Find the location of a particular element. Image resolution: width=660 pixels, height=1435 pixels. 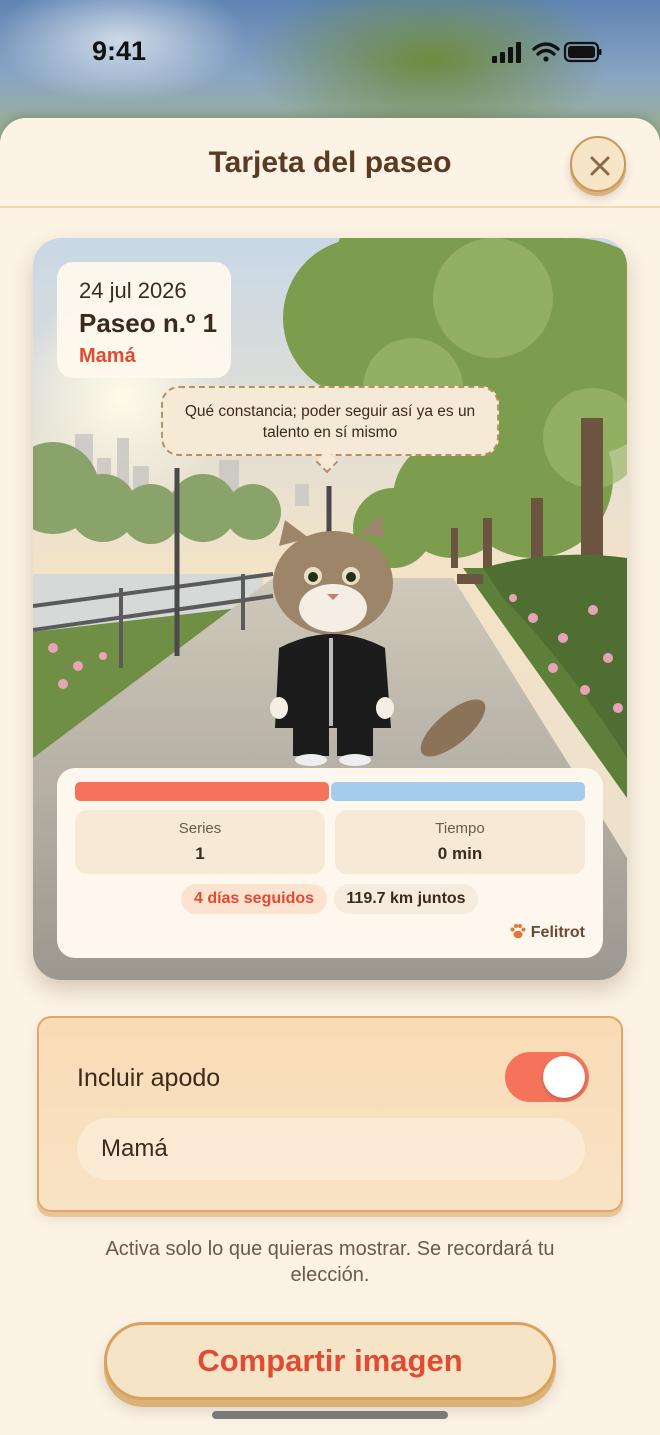

close-icon is located at coordinates (600, 166).